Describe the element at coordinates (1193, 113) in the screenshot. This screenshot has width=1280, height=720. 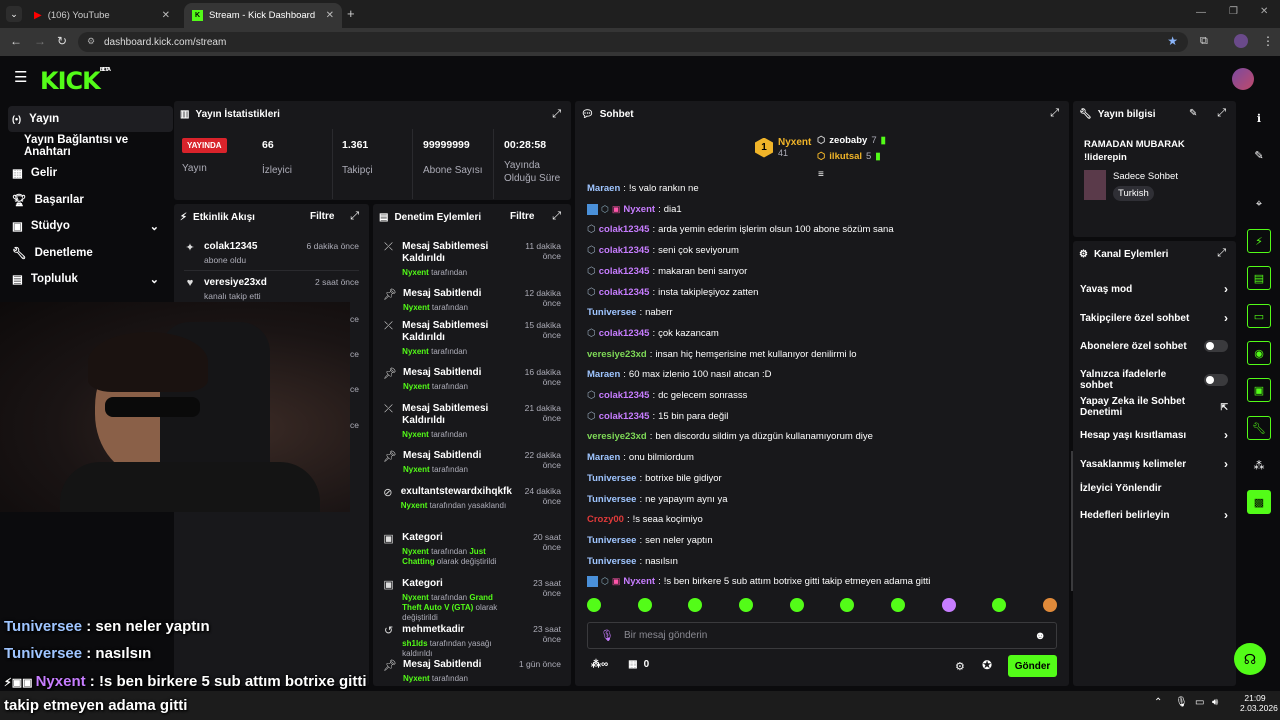
I see `edit-pencil-icon: ✎` at that location.